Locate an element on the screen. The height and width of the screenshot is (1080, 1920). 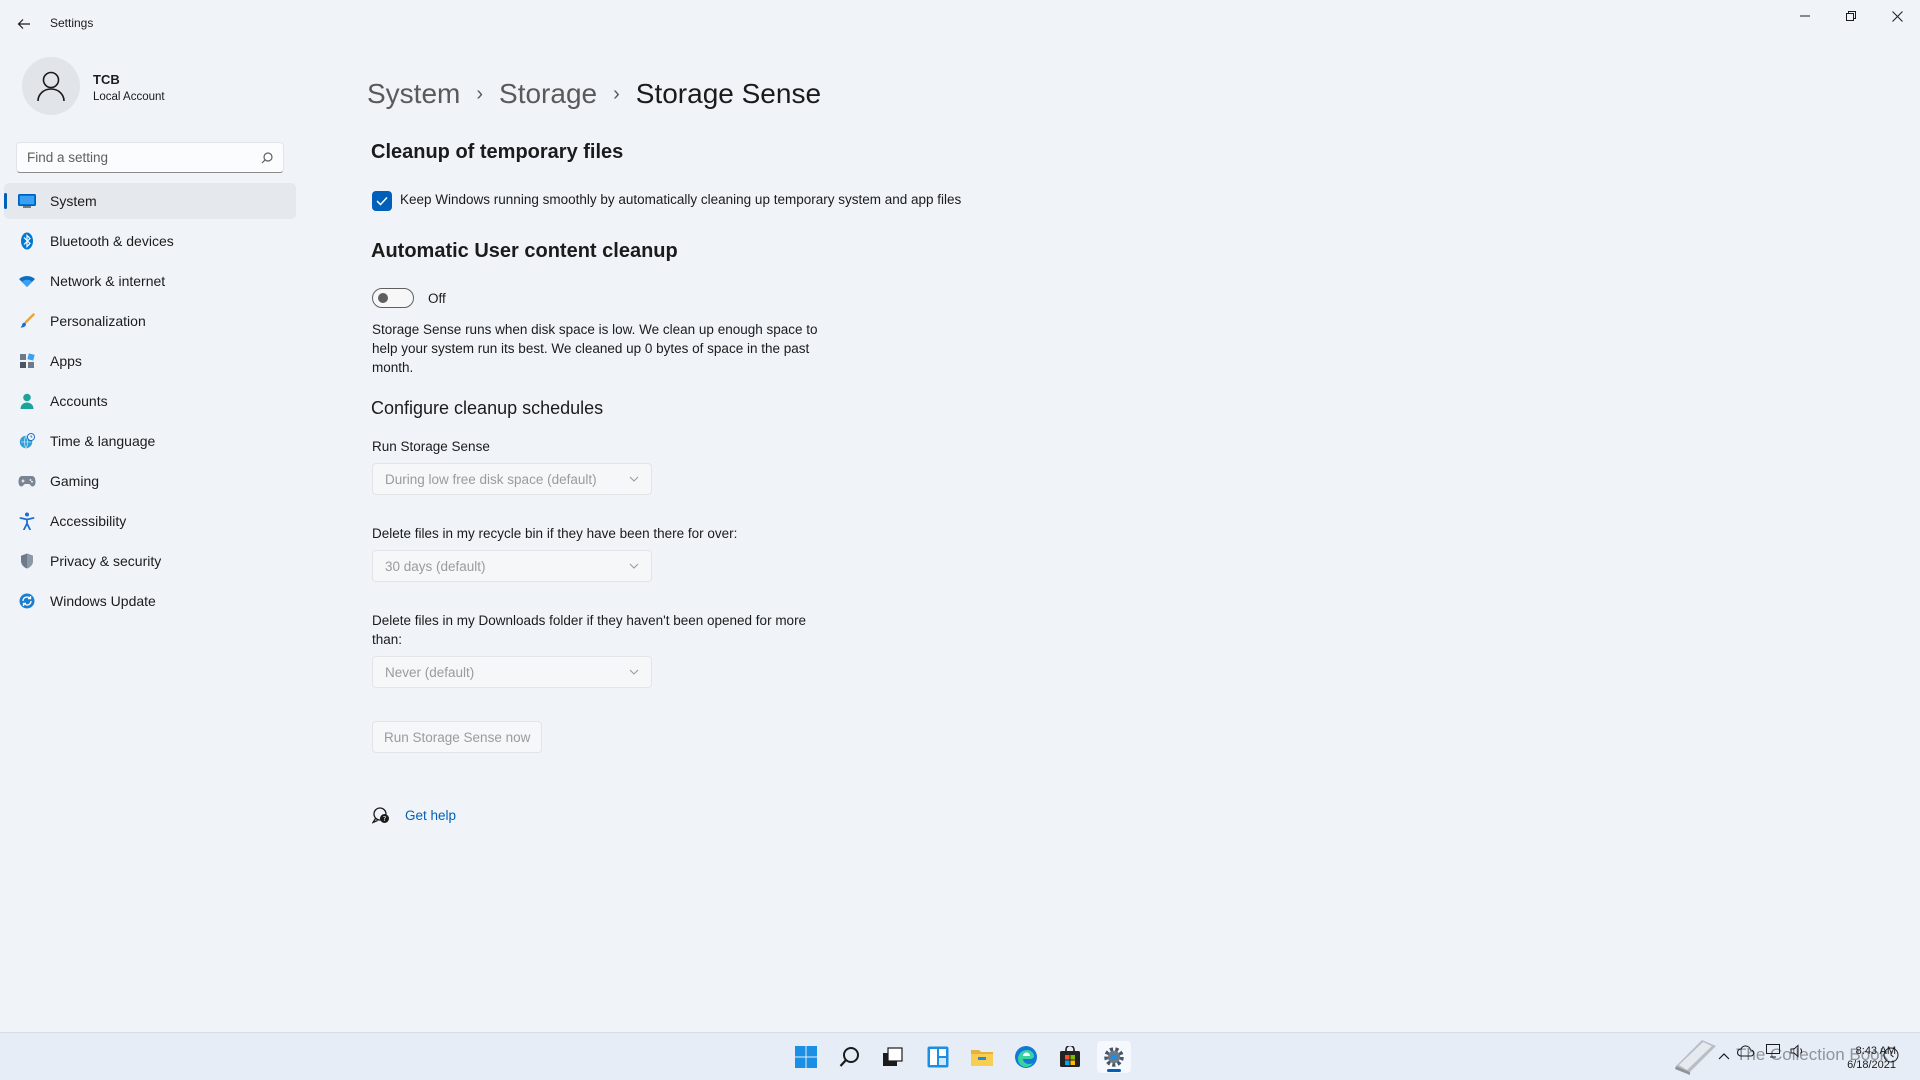
tray-network is located at coordinates (1774, 1053).